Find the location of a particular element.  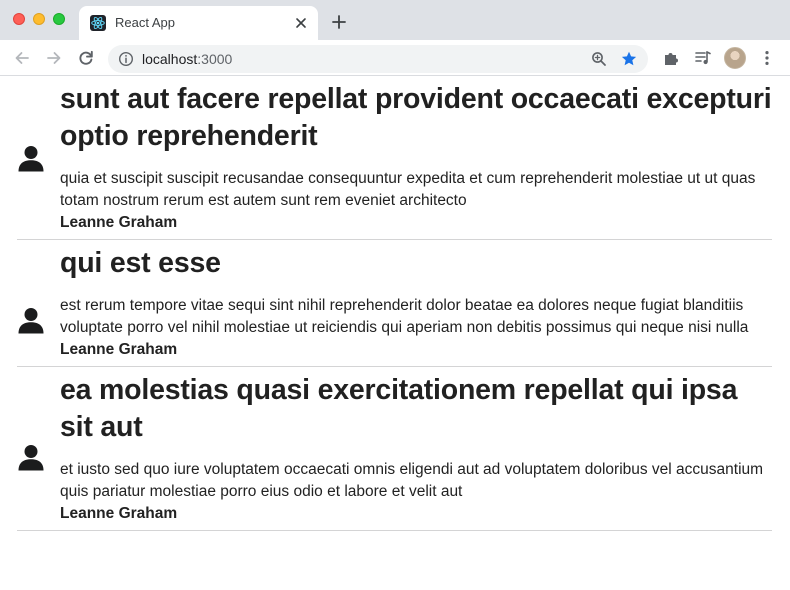

forward-arrow-icon is located at coordinates (54, 58).